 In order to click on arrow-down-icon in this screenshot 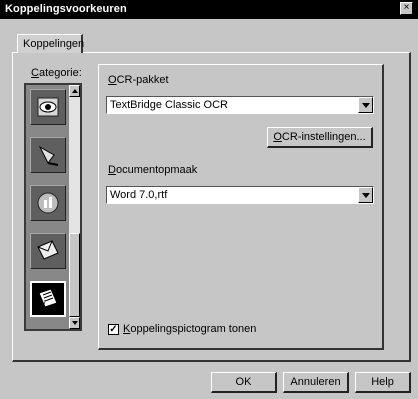, I will do `click(75, 323)`.